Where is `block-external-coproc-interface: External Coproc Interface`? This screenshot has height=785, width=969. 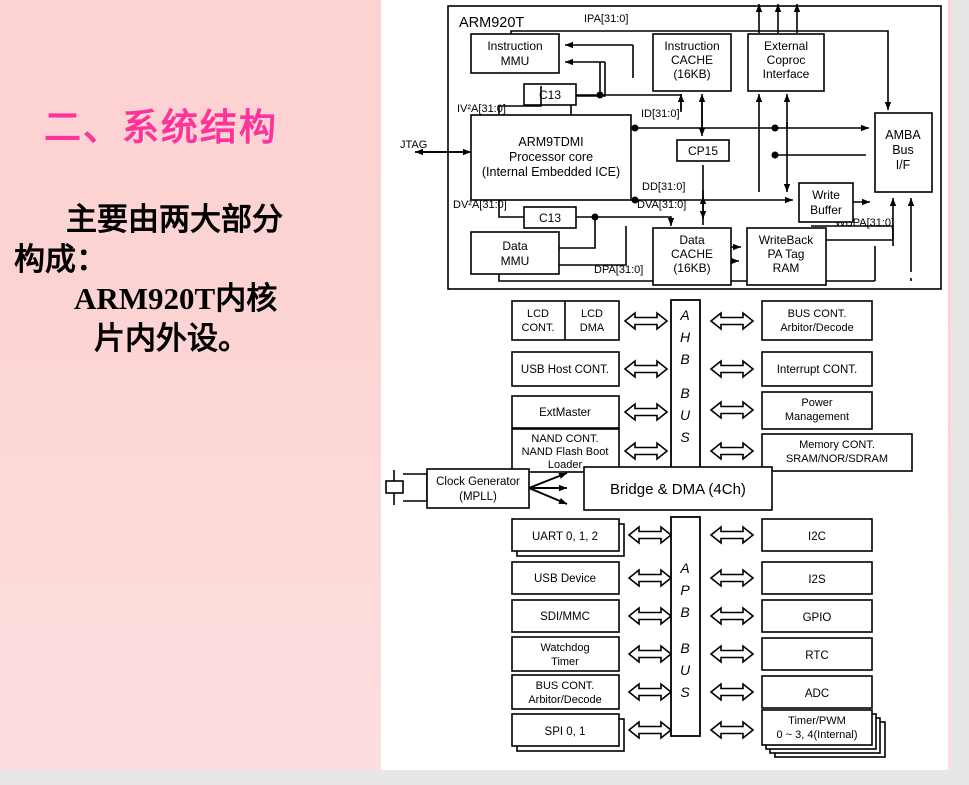 block-external-coproc-interface: External Coproc Interface is located at coordinates (786, 62).